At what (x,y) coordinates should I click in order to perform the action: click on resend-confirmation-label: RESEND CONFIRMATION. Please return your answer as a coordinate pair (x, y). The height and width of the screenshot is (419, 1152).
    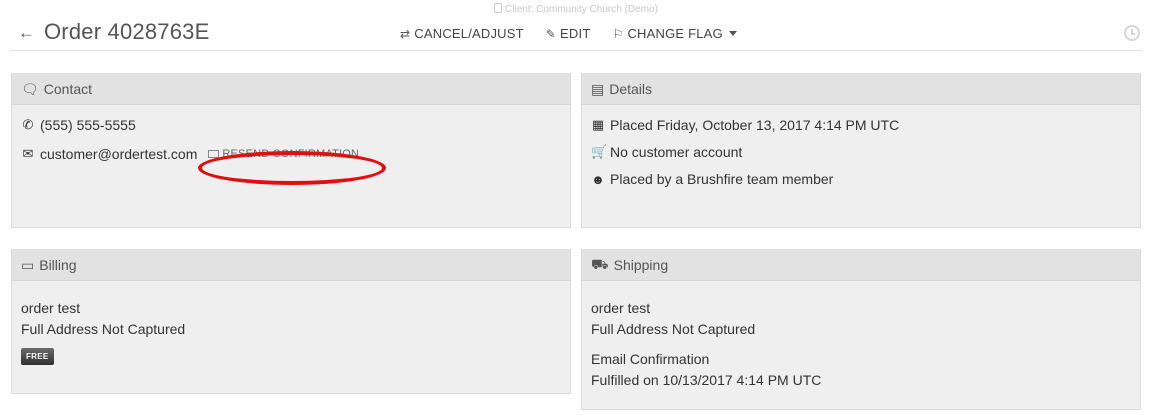
    Looking at the image, I should click on (291, 154).